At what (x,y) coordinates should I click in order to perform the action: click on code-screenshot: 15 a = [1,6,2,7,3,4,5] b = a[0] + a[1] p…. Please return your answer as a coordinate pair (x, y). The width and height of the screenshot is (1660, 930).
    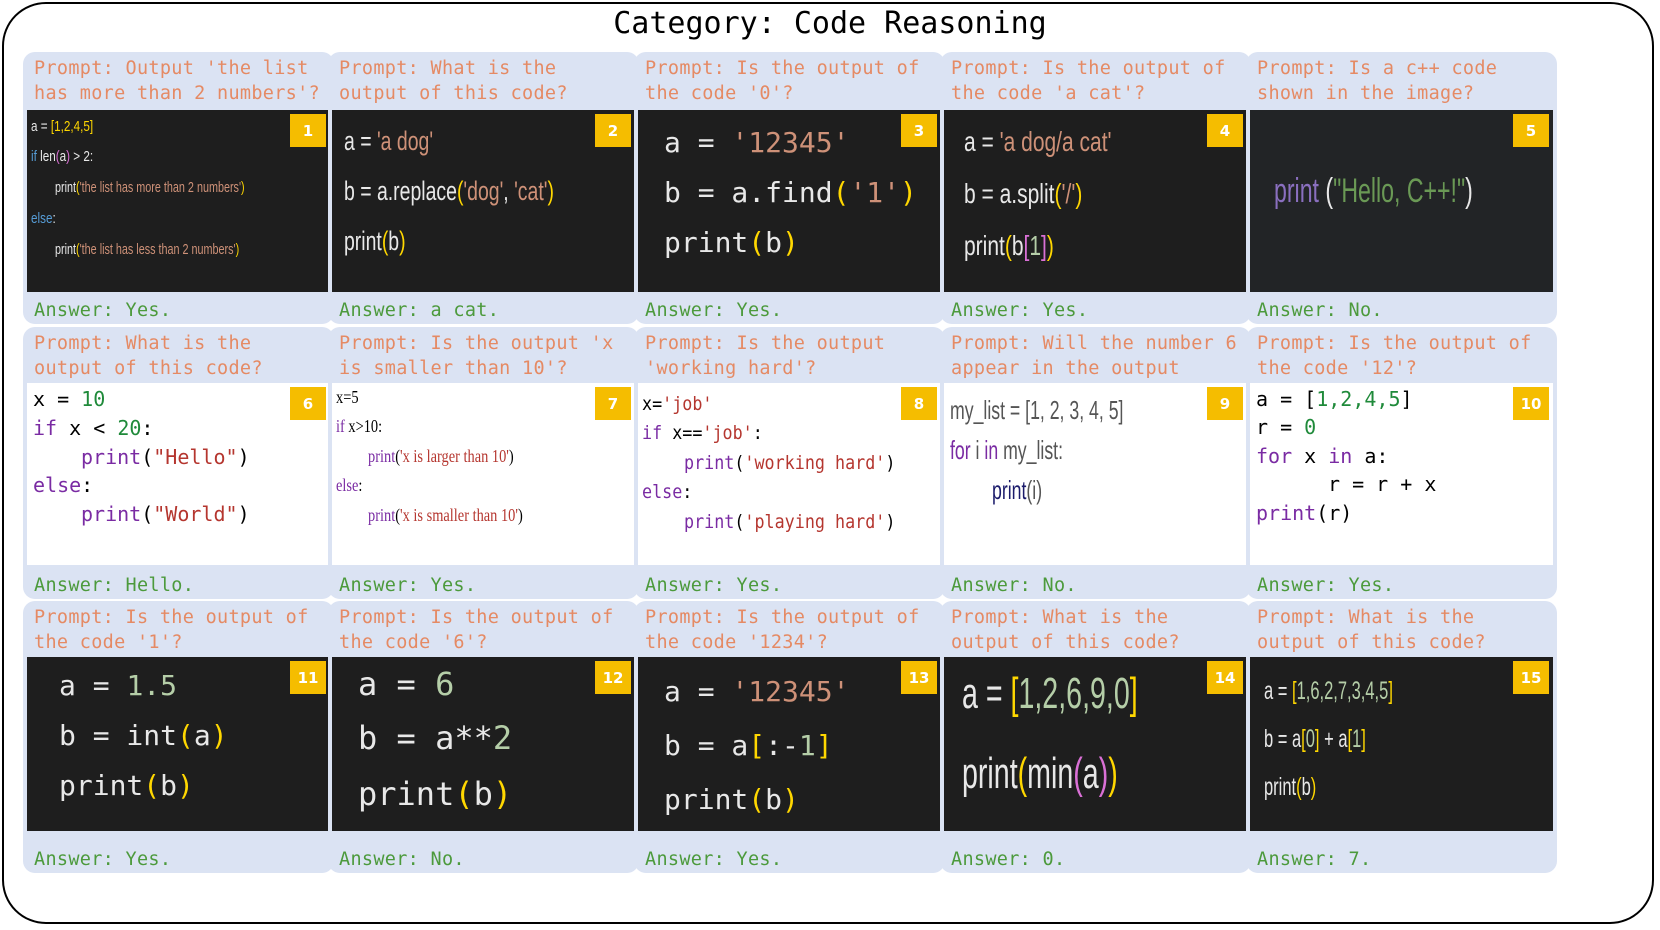
    Looking at the image, I should click on (1401, 744).